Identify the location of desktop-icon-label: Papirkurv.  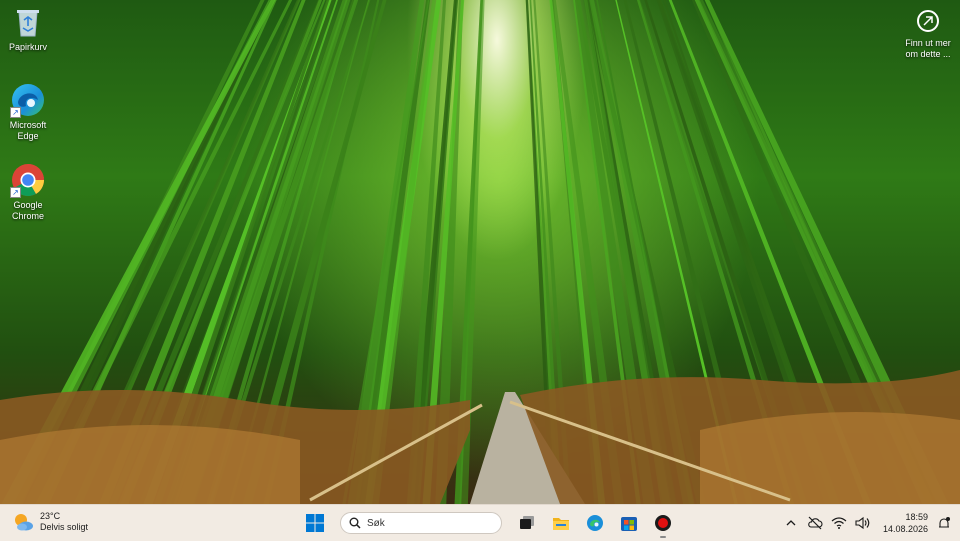
(27, 47).